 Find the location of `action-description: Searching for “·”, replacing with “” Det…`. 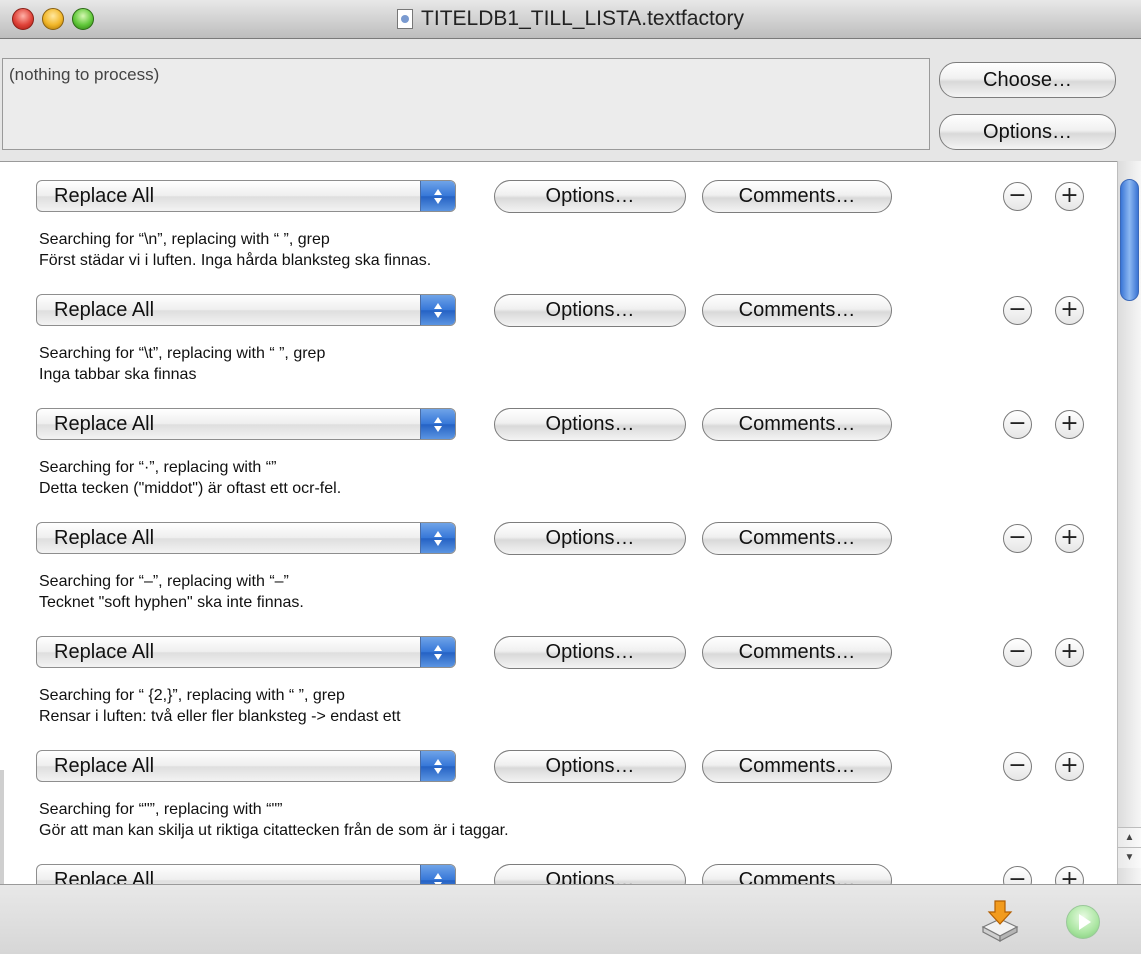

action-description: Searching for “·”, replacing with “” Det… is located at coordinates (190, 479).